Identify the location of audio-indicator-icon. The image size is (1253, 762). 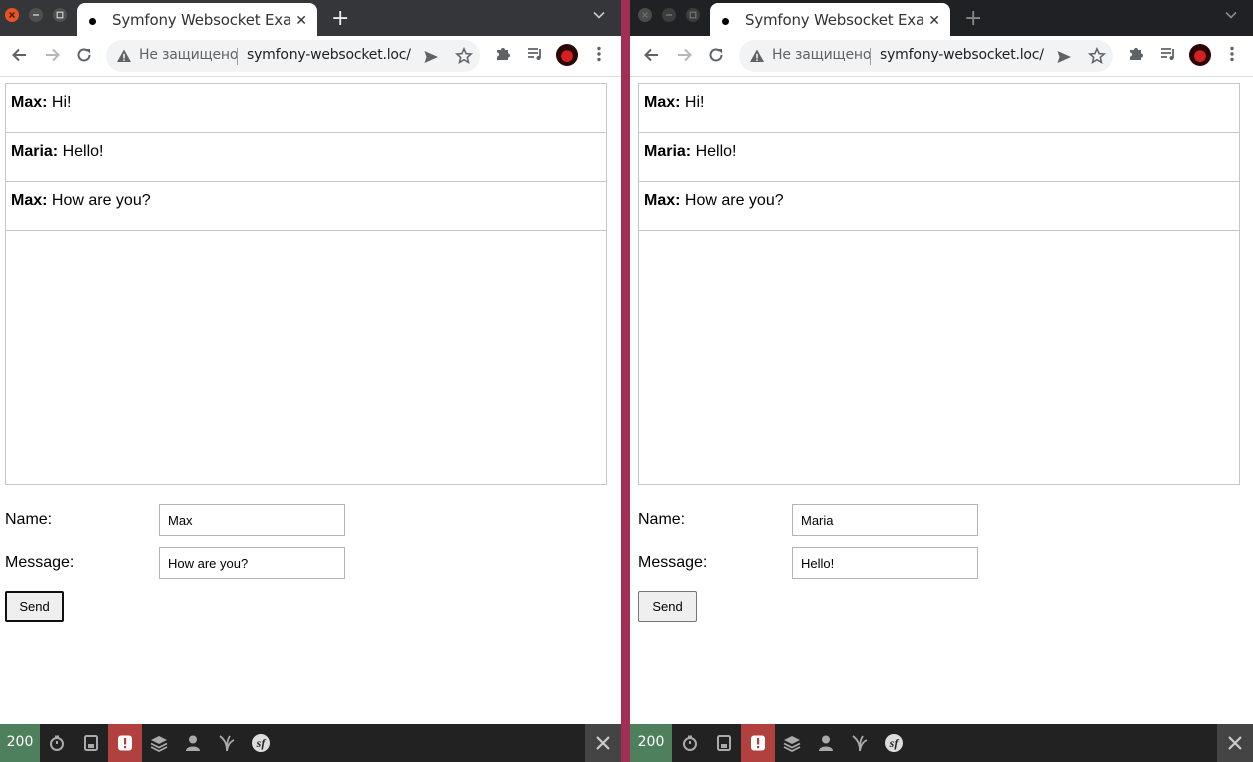
(725, 21).